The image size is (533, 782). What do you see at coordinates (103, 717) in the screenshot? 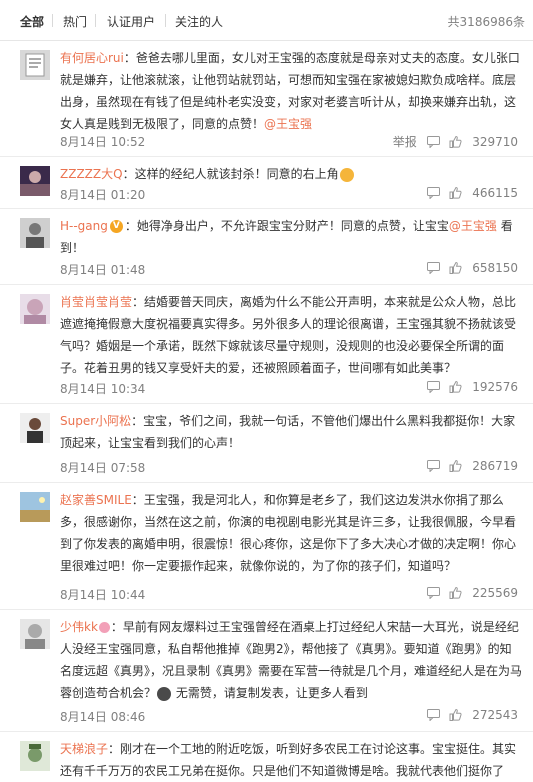
I see `comment-date: 8月14日 08:46` at bounding box center [103, 717].